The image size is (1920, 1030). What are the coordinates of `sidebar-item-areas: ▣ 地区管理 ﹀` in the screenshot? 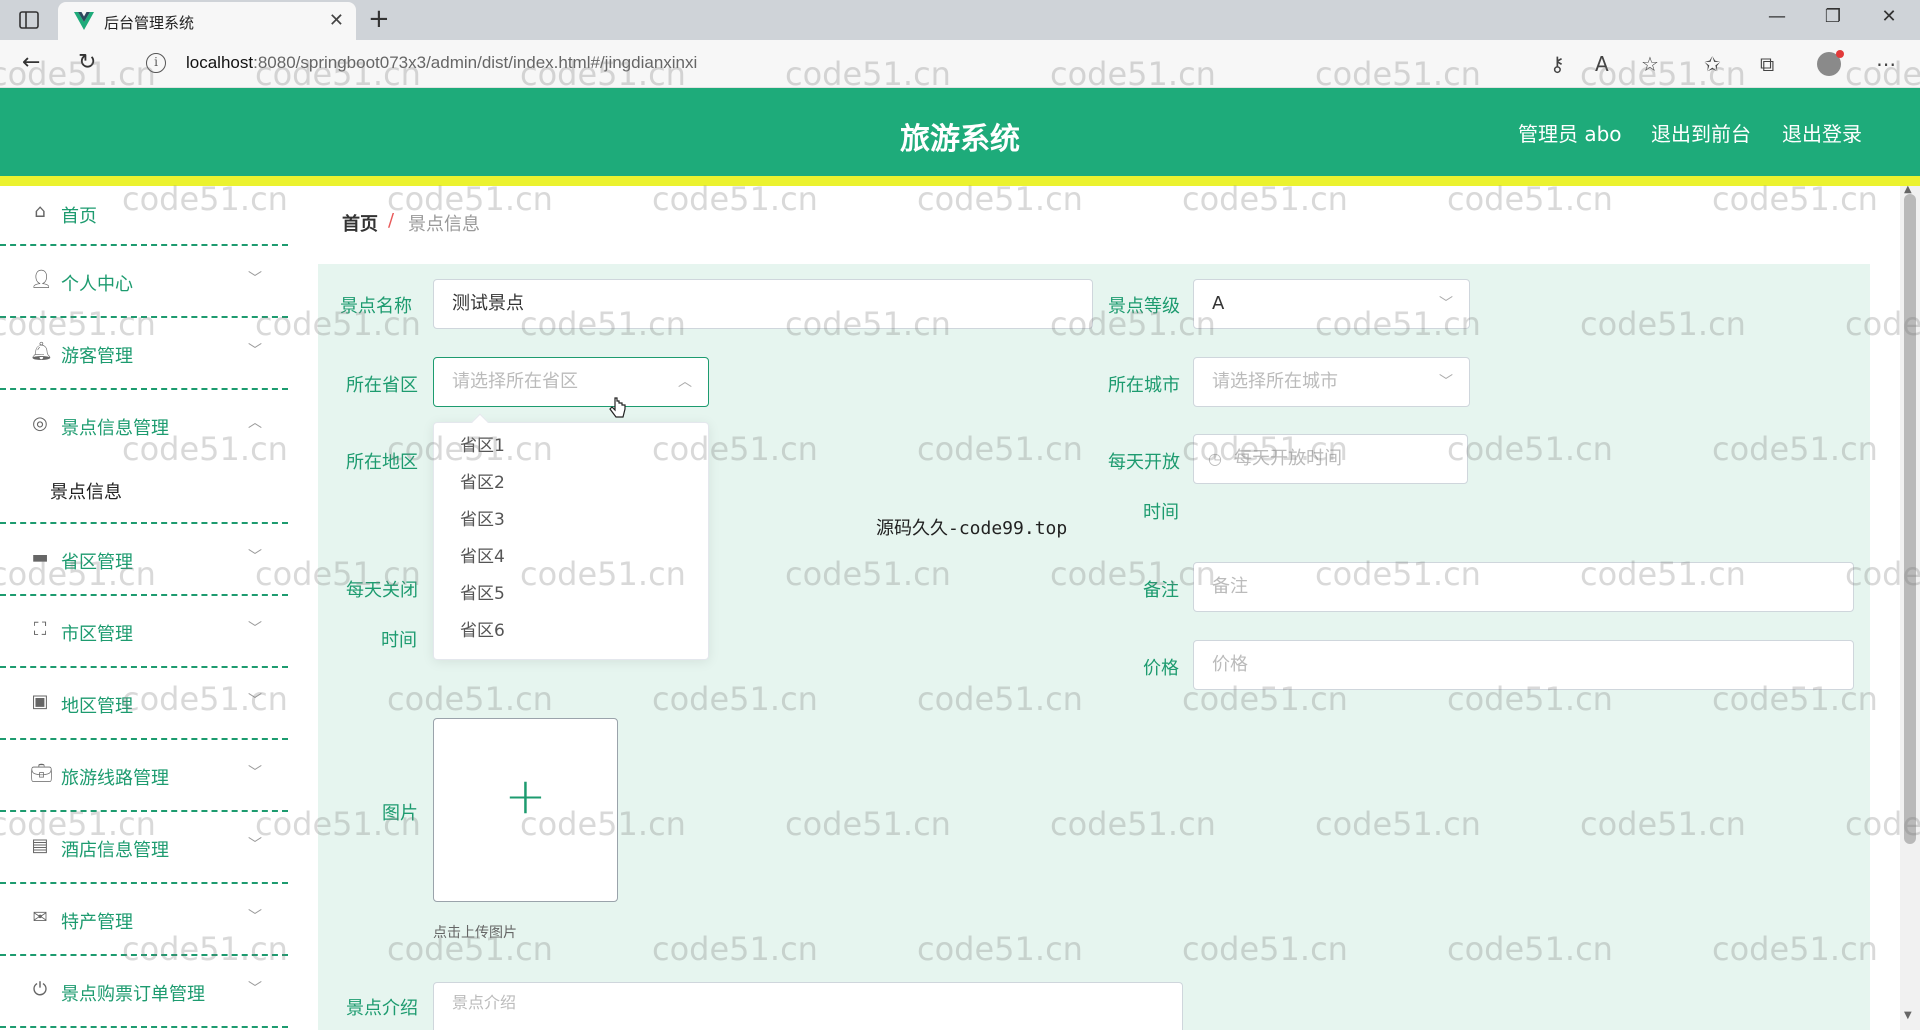 It's located at (144, 704).